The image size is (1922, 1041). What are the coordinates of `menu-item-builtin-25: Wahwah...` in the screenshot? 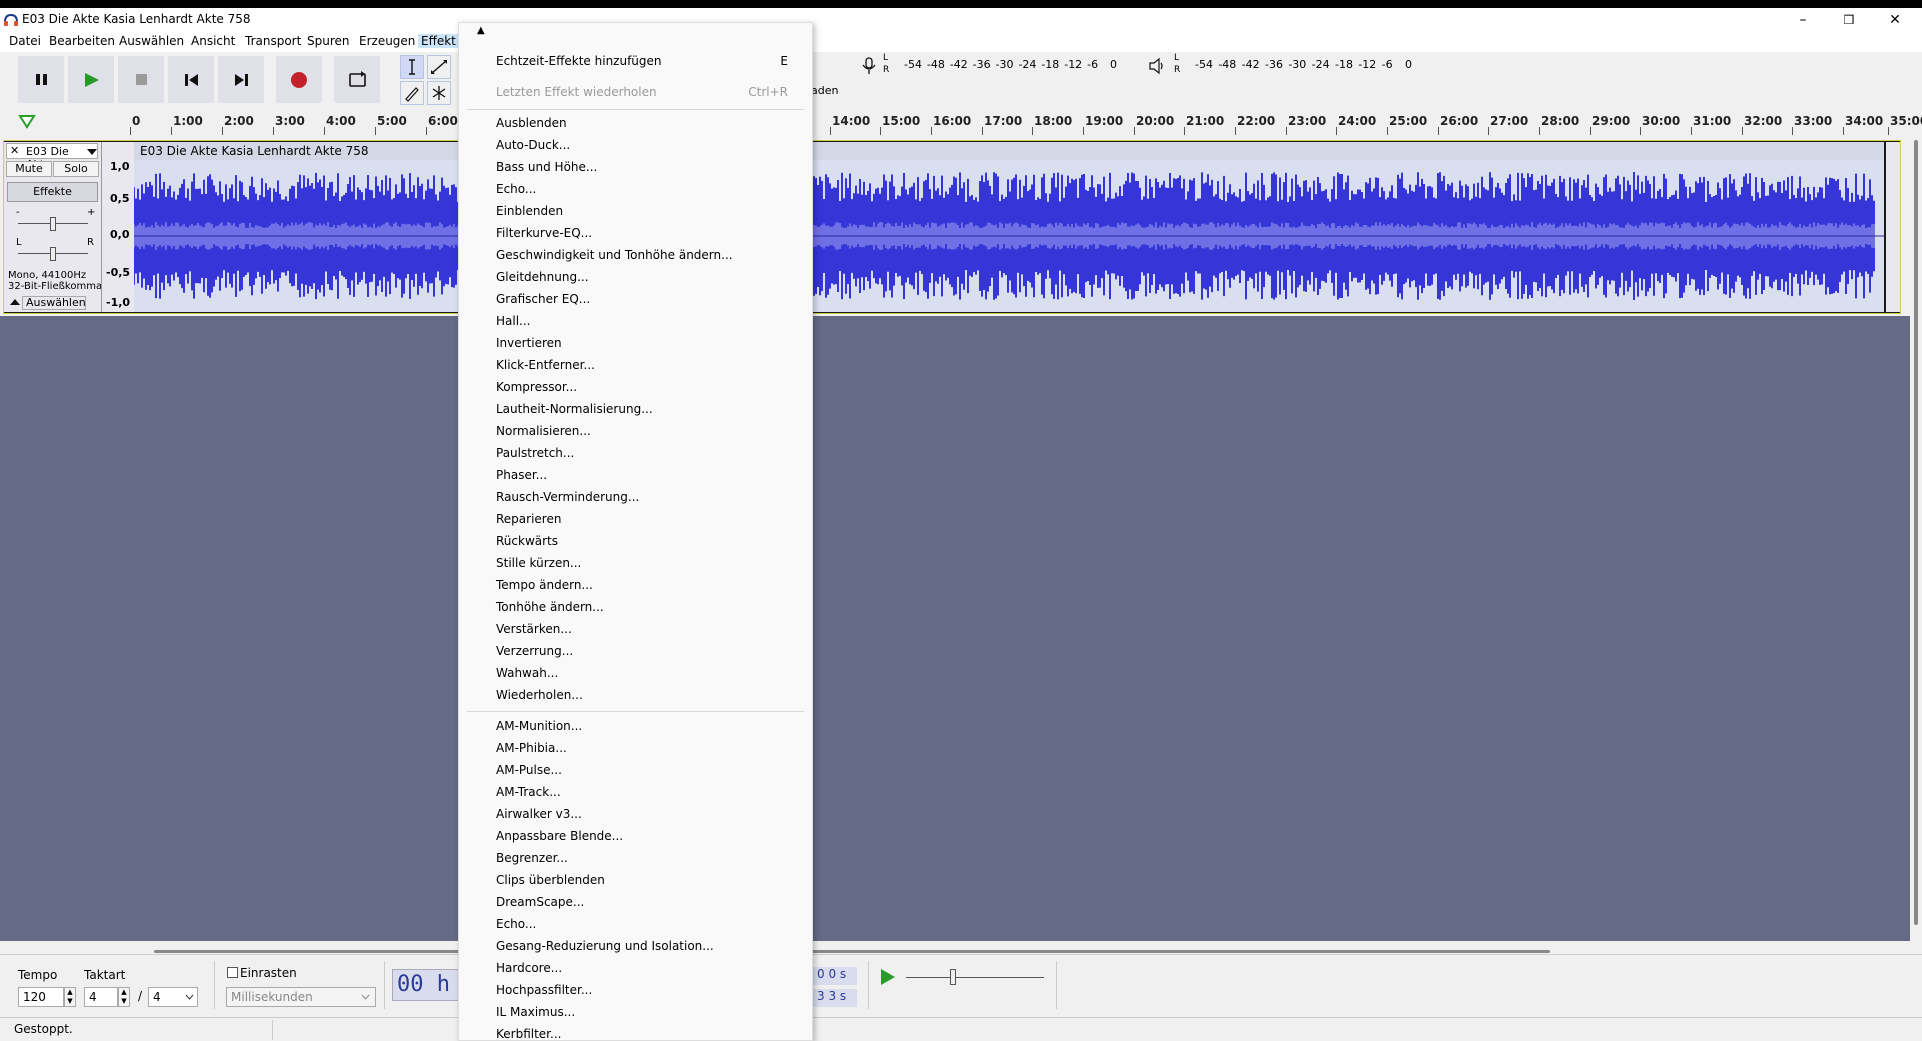 It's located at (527, 673).